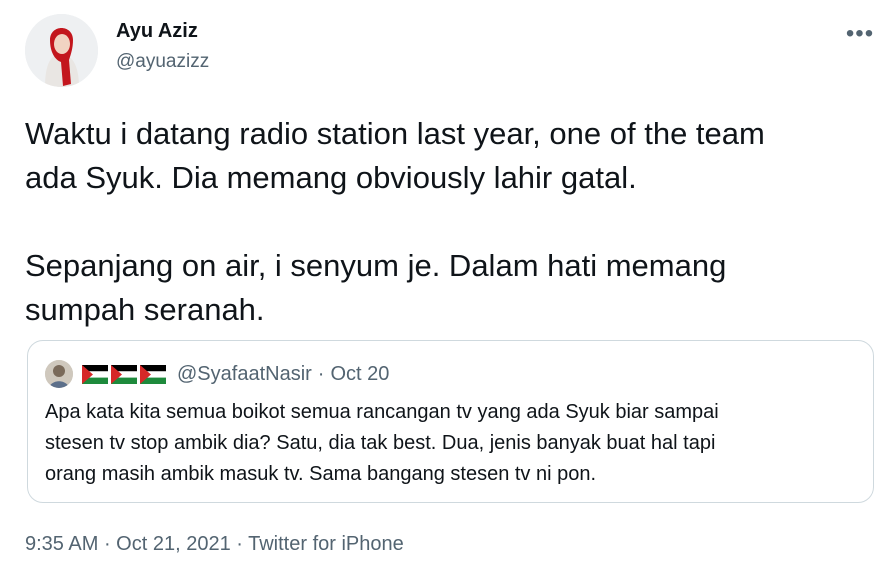  I want to click on author-info: Ayu Aziz @ayuazizz, so click(162, 46).